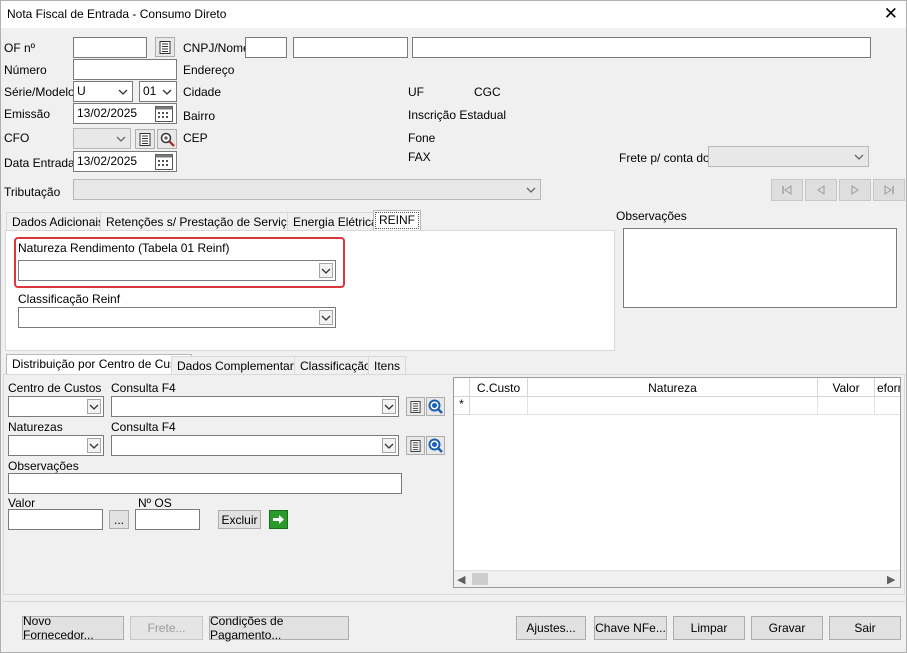 Image resolution: width=907 pixels, height=653 pixels. What do you see at coordinates (20, 48) in the screenshot?
I see `of-label: OF nº` at bounding box center [20, 48].